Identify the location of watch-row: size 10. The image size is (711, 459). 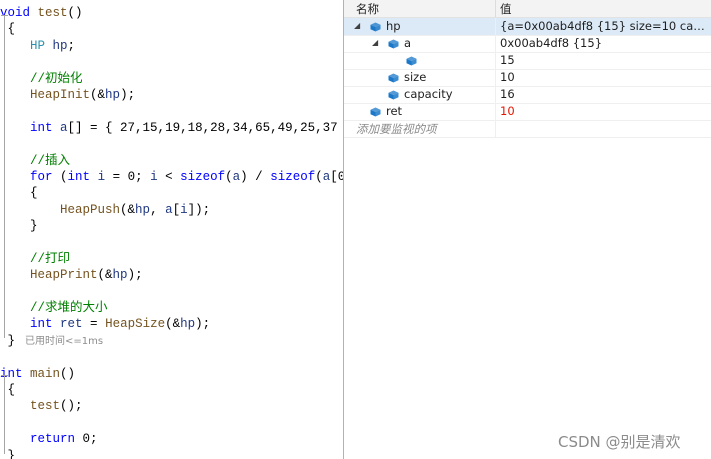
(527, 78).